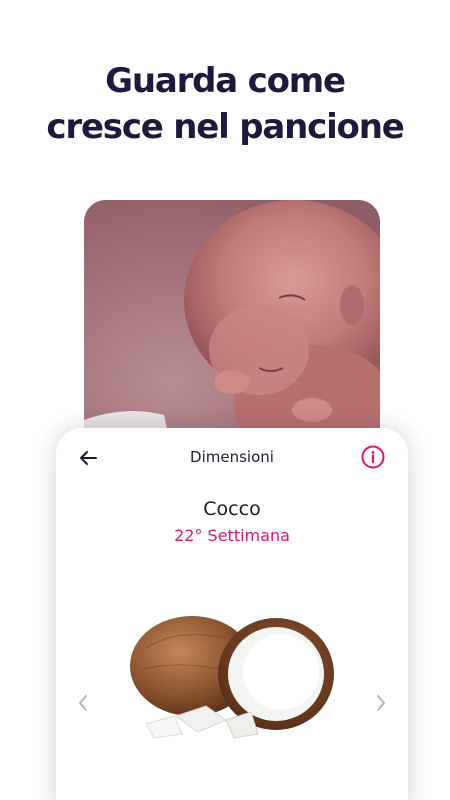  Describe the element at coordinates (225, 127) in the screenshot. I see `headline-line-2: cresce nel pancione` at that location.